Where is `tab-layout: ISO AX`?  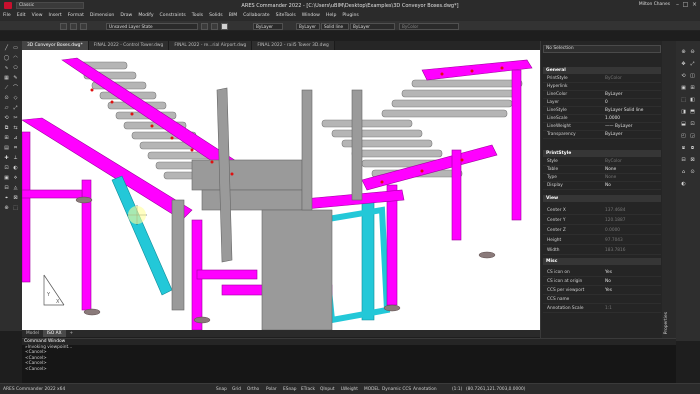 tab-layout: ISO AX is located at coordinates (54, 333).